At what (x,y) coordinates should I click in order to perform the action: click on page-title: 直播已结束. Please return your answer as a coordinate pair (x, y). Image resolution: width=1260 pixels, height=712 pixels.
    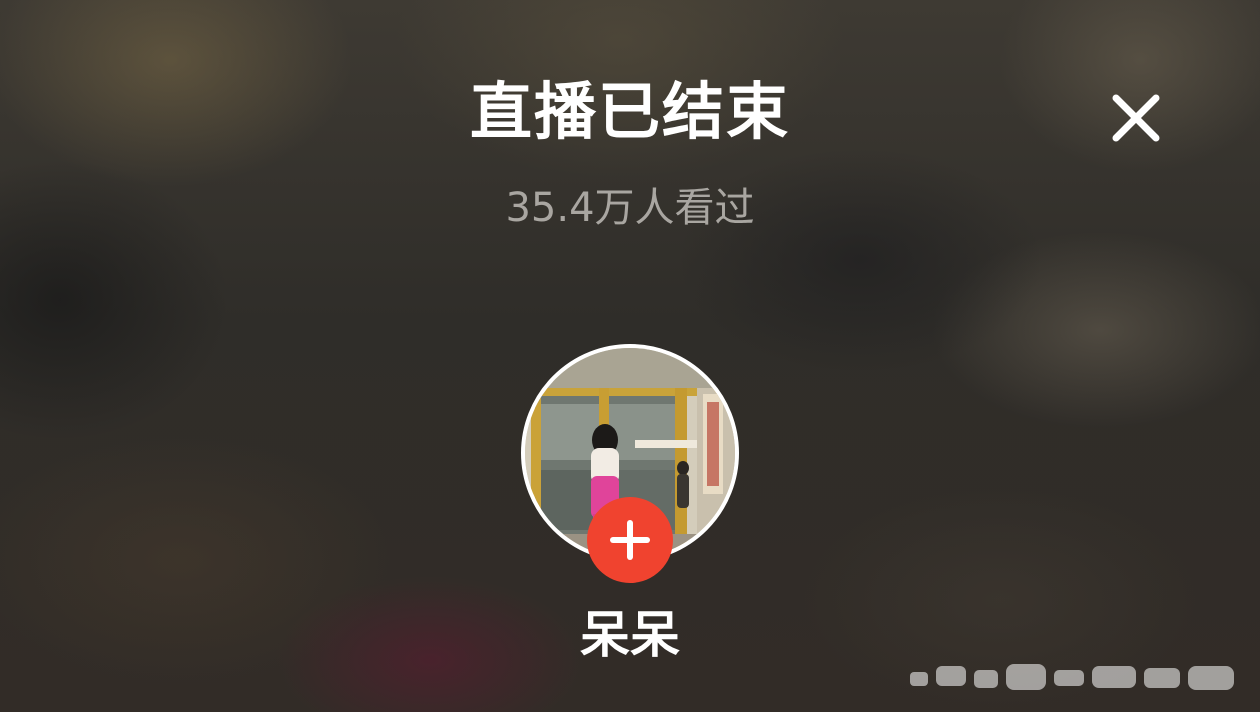
    Looking at the image, I should click on (629, 111).